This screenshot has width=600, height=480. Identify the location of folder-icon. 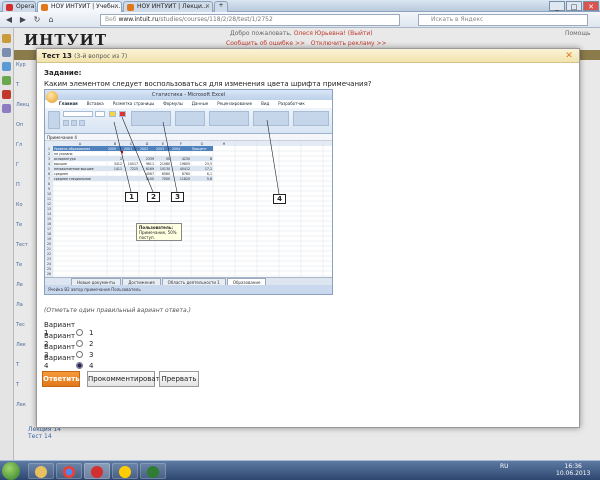
(41, 472).